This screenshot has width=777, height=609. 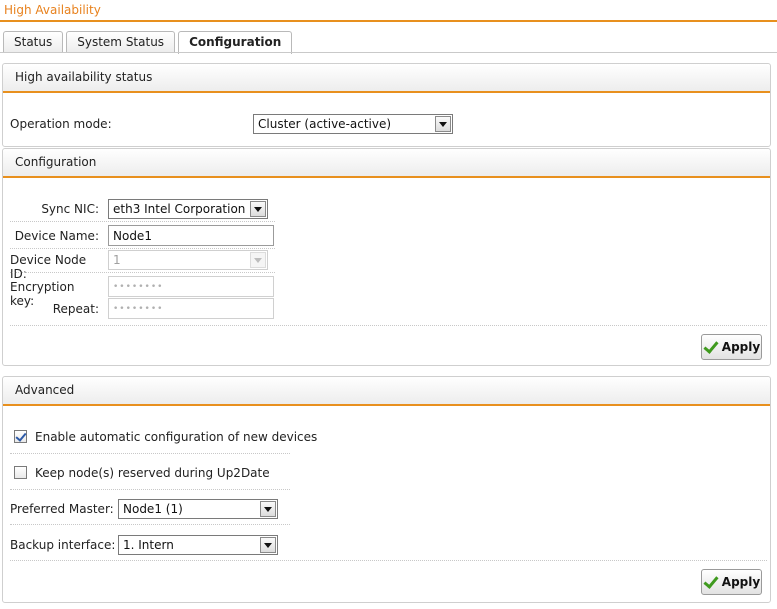 What do you see at coordinates (52, 10) in the screenshot?
I see `page-title: High Availability` at bounding box center [52, 10].